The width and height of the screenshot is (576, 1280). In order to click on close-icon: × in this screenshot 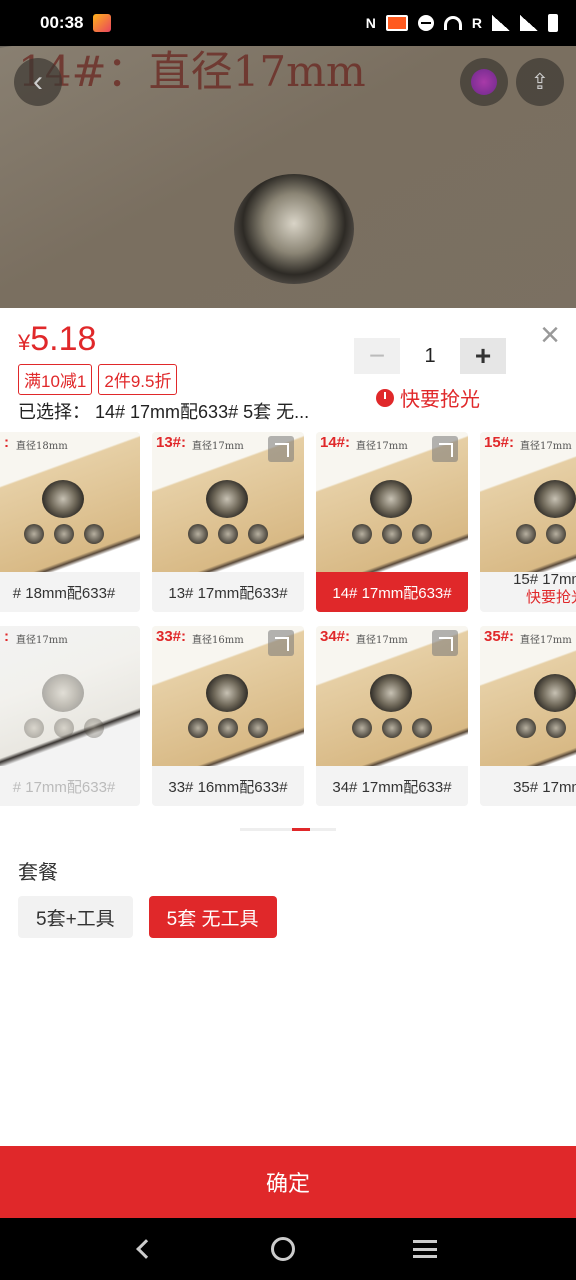, I will do `click(550, 335)`.